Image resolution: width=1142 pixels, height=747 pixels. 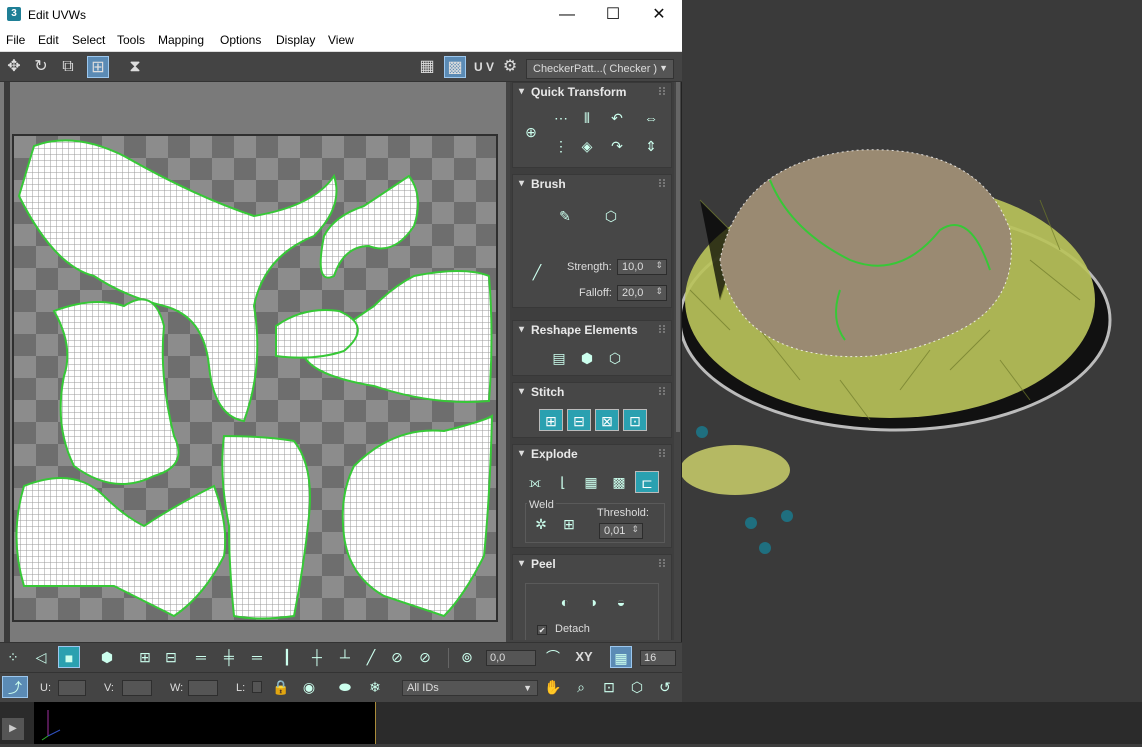 What do you see at coordinates (551, 420) in the screenshot?
I see `stitch-custom-icon: ⊞` at bounding box center [551, 420].